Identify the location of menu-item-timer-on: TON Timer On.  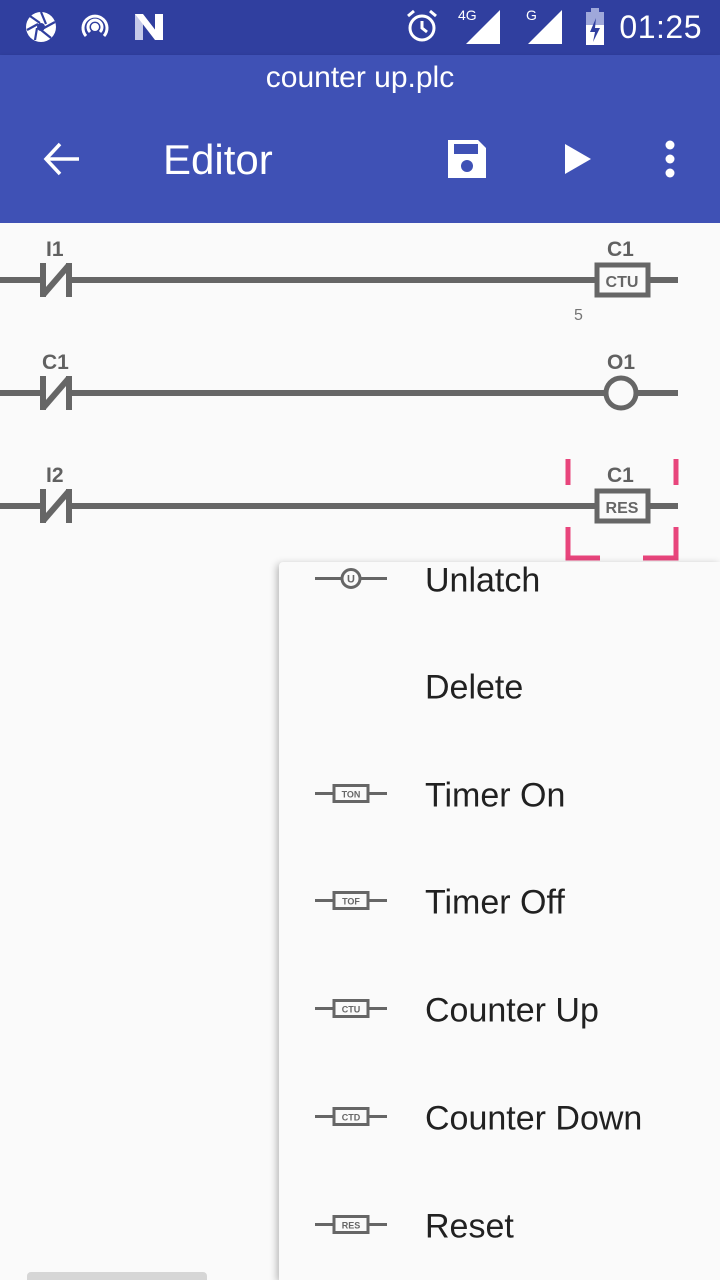
(499, 796).